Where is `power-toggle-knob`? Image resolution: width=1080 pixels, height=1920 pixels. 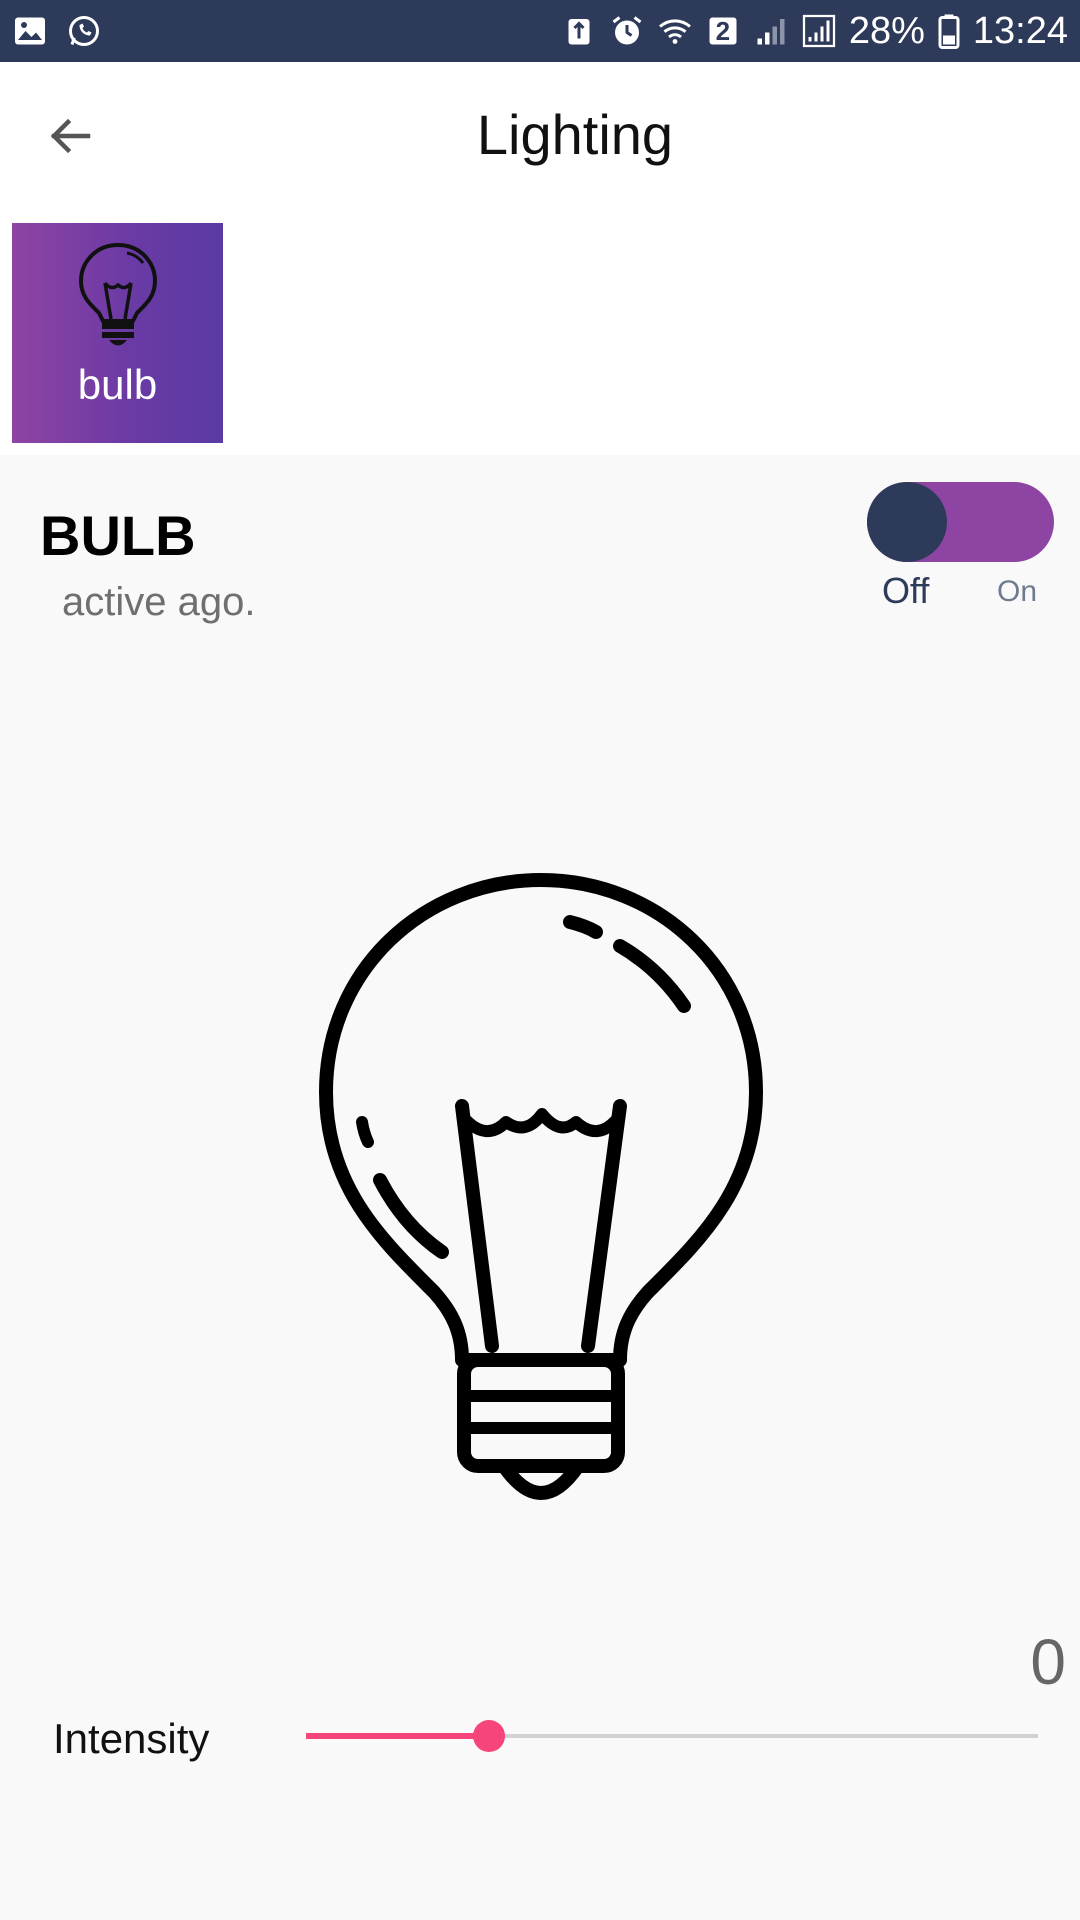 power-toggle-knob is located at coordinates (907, 522).